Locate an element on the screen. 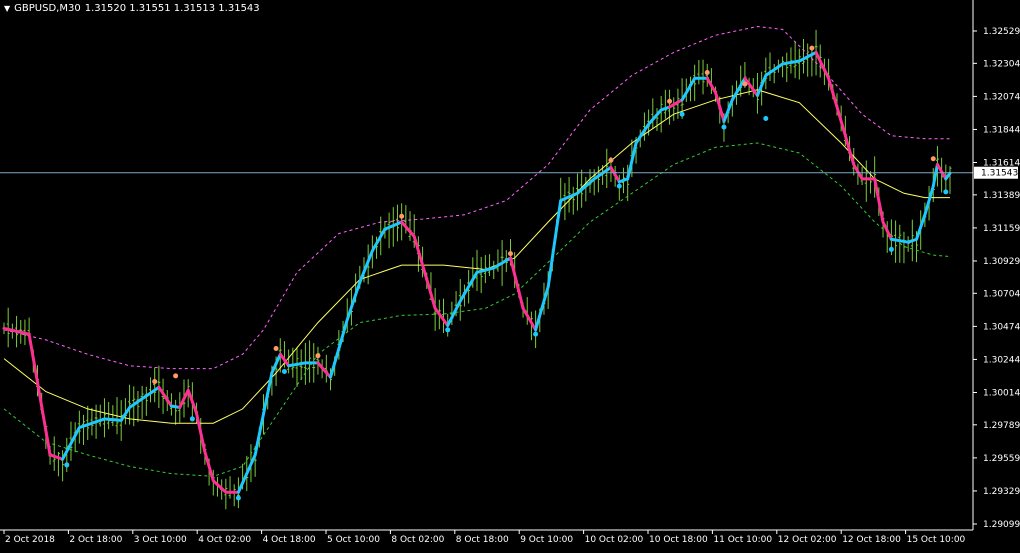  x-tick-label: 12 Oct 18:00 is located at coordinates (871, 540).